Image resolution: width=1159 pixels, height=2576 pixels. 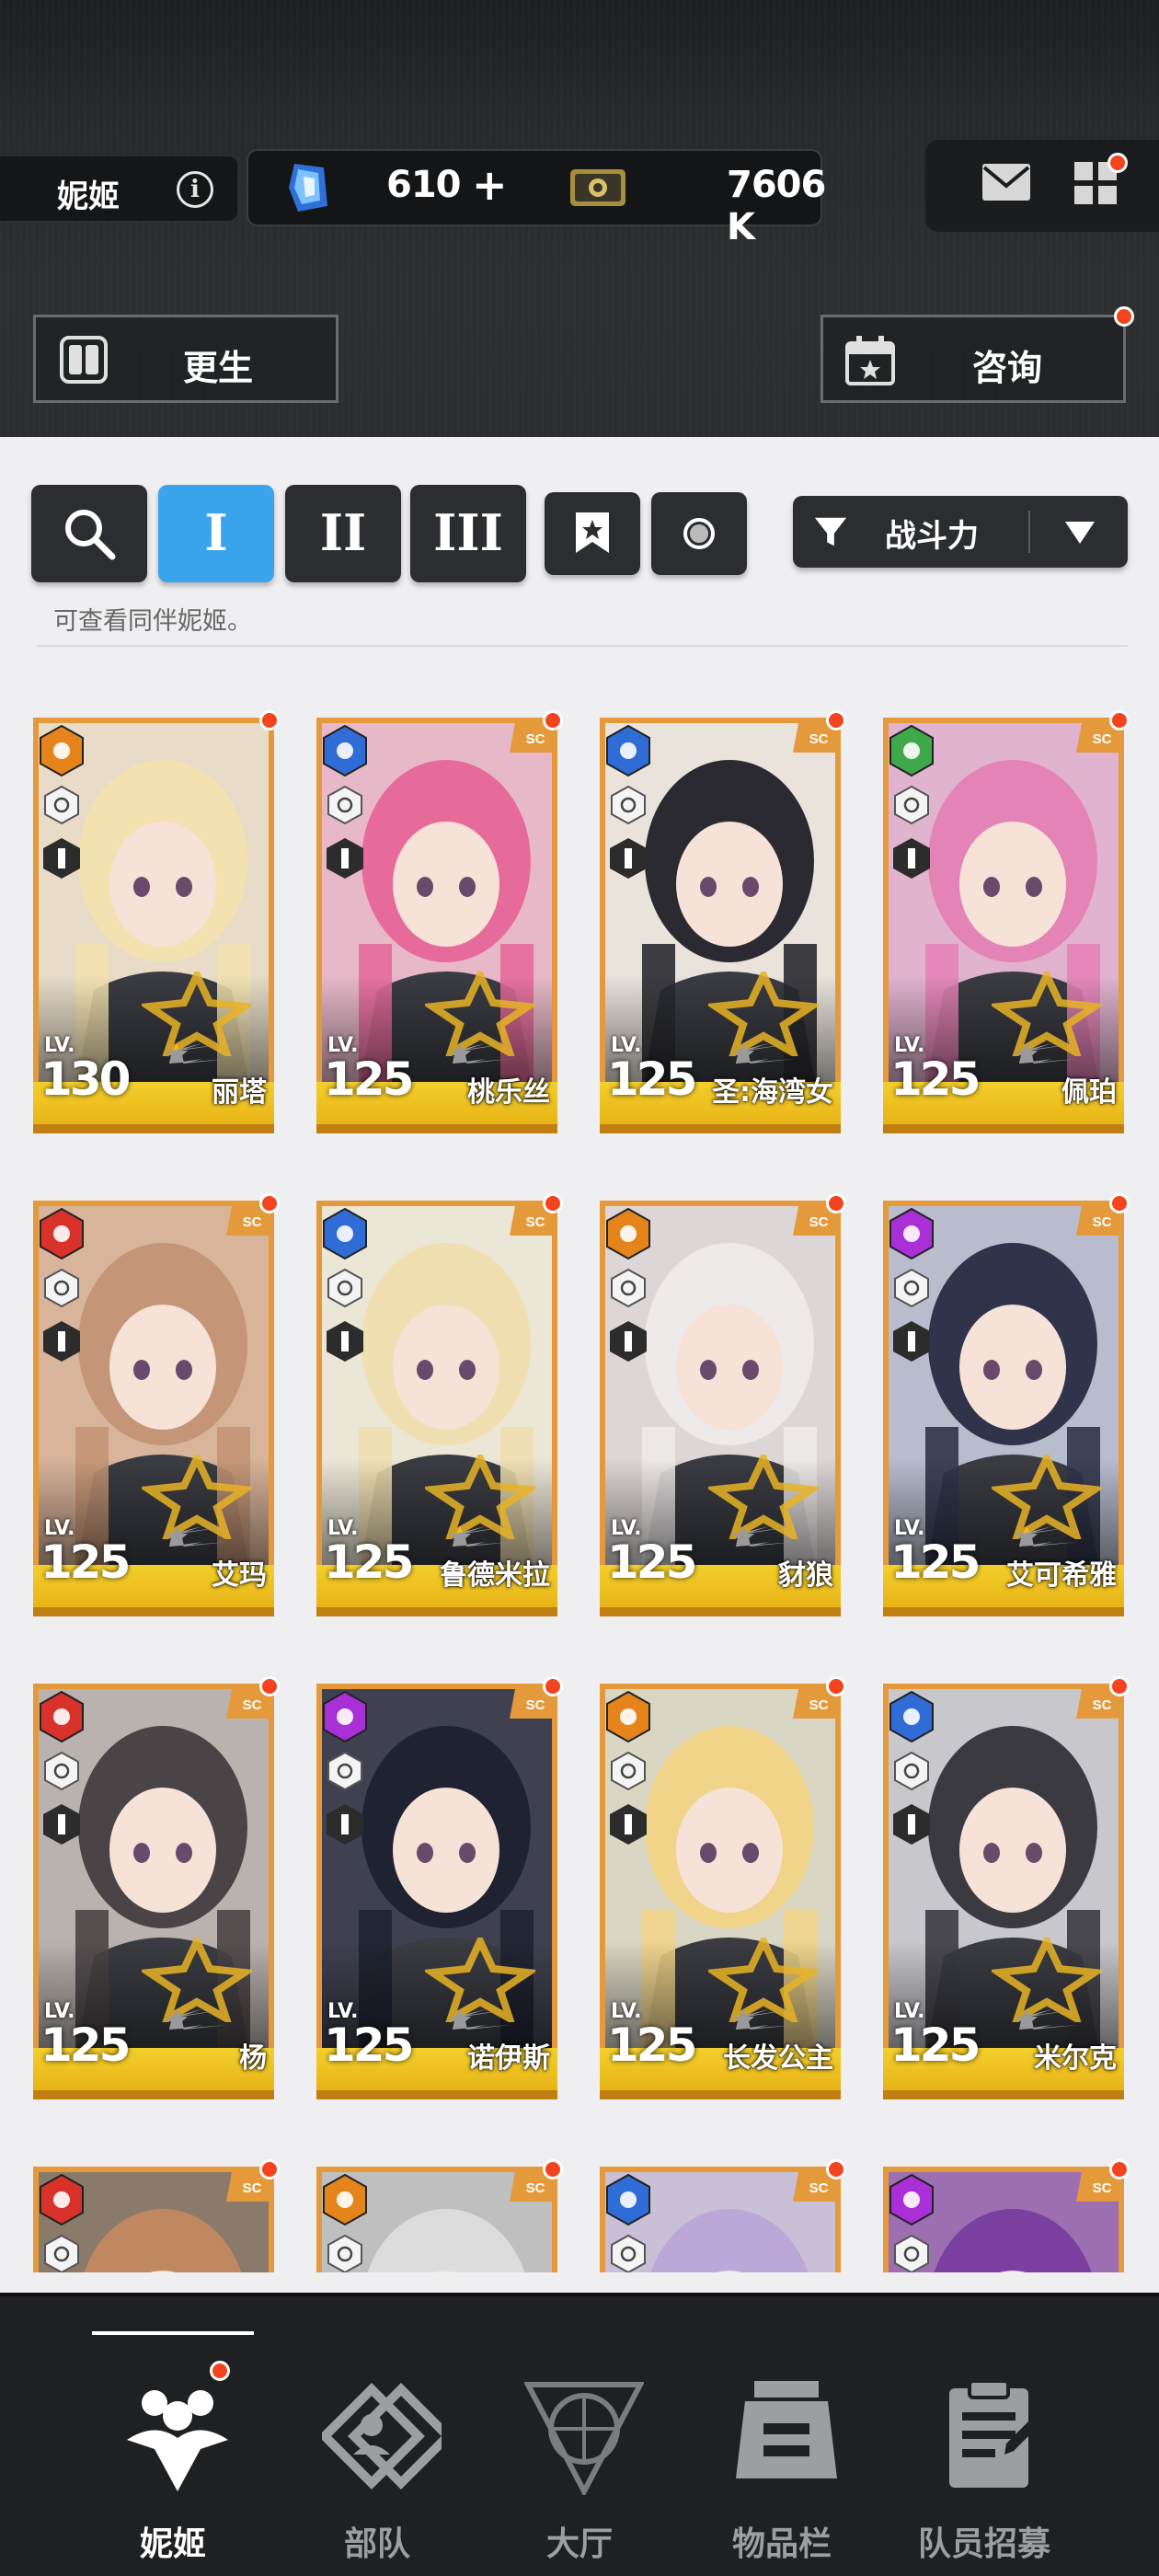 What do you see at coordinates (723, 1882) in the screenshot?
I see `nikke-card: LV. 125 长发公主 SC` at bounding box center [723, 1882].